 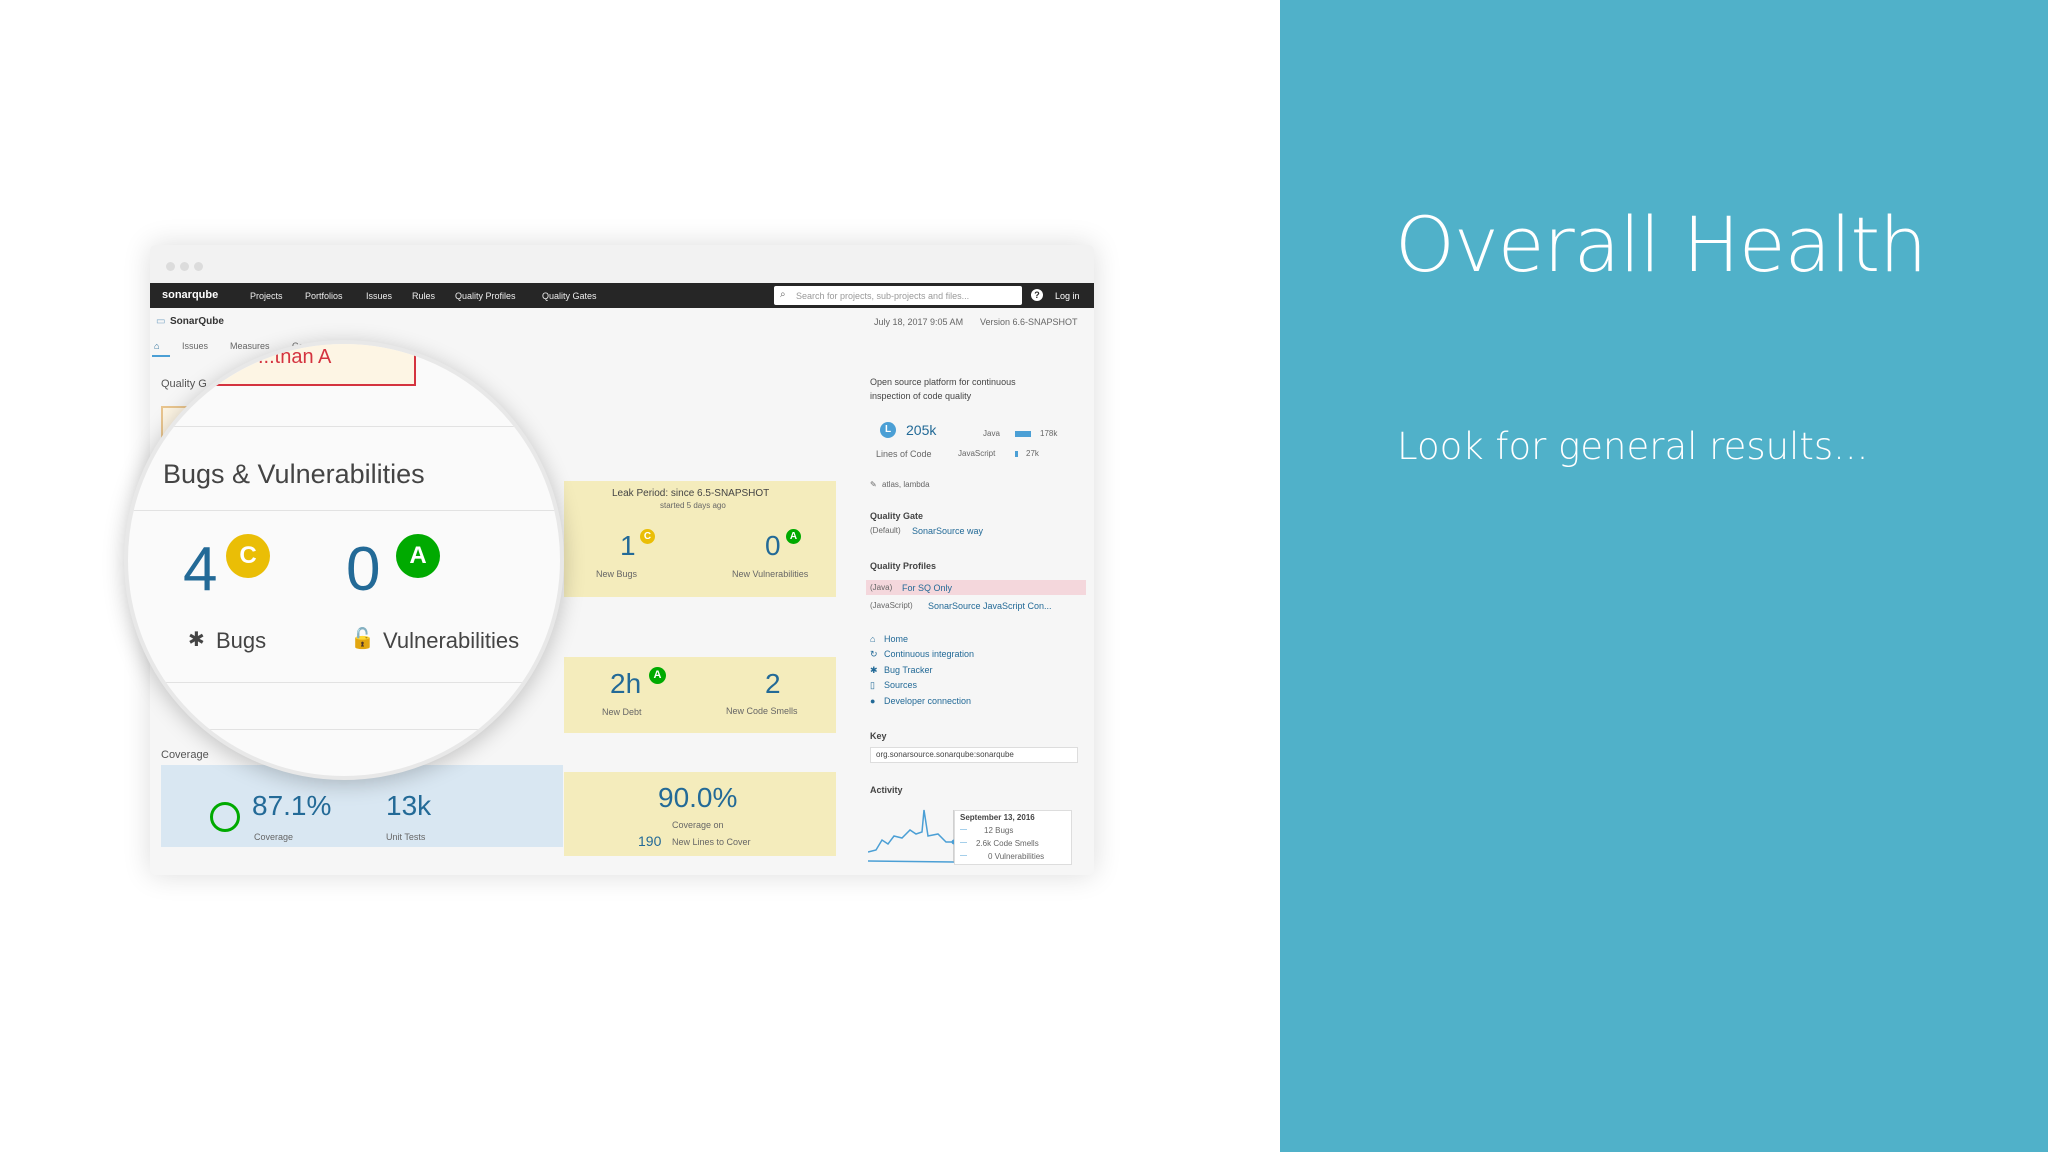 What do you see at coordinates (200, 569) in the screenshot?
I see `bugs-count: 4` at bounding box center [200, 569].